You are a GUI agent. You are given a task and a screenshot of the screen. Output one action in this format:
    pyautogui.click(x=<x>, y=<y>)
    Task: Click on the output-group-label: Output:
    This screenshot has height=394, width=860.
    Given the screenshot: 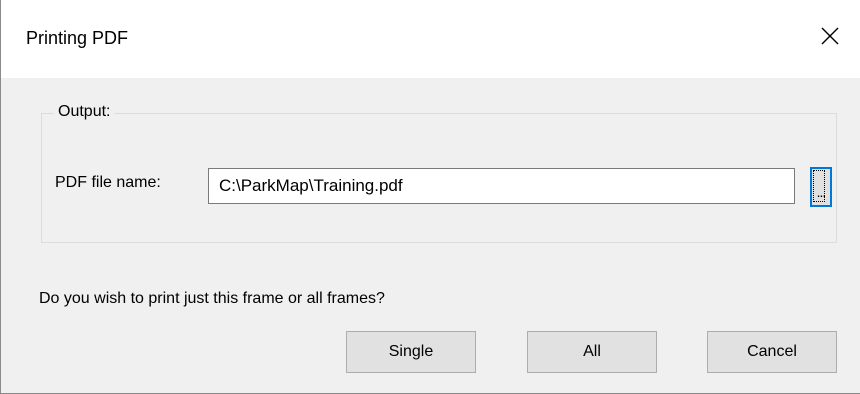 What is the action you would take?
    pyautogui.click(x=84, y=112)
    